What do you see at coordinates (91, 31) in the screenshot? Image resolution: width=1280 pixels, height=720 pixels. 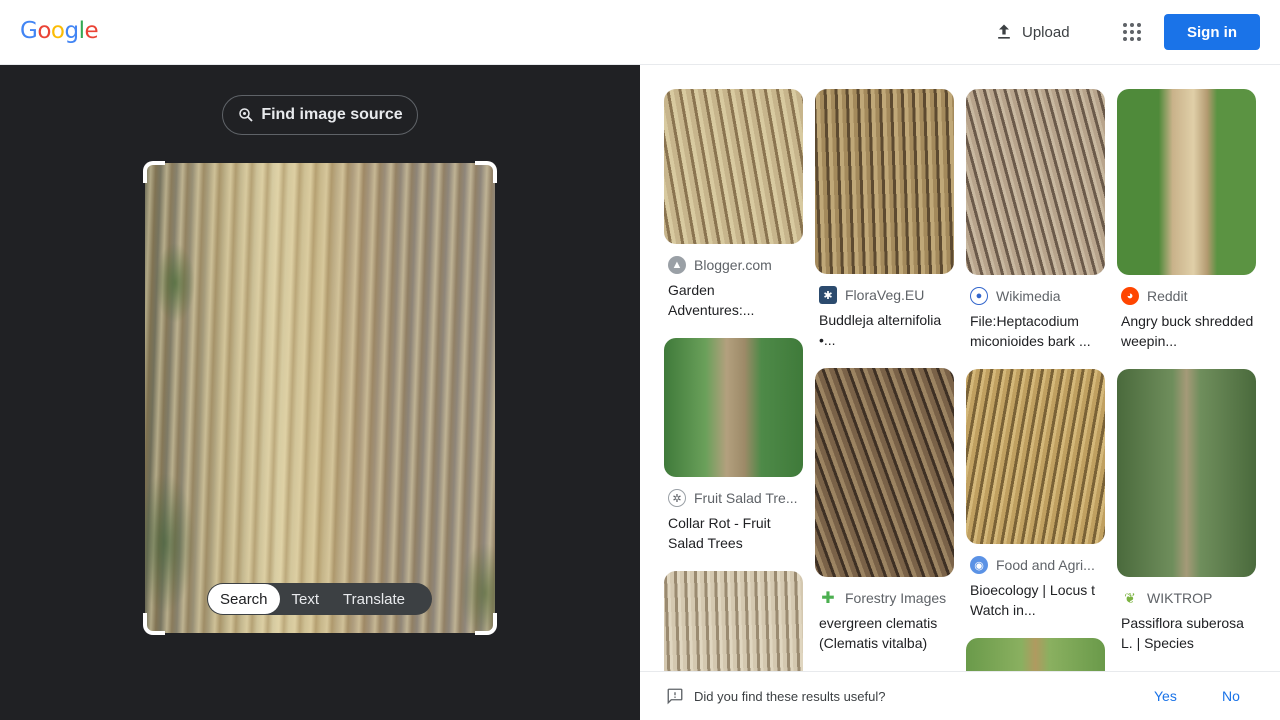 I see `logo-letter: e` at bounding box center [91, 31].